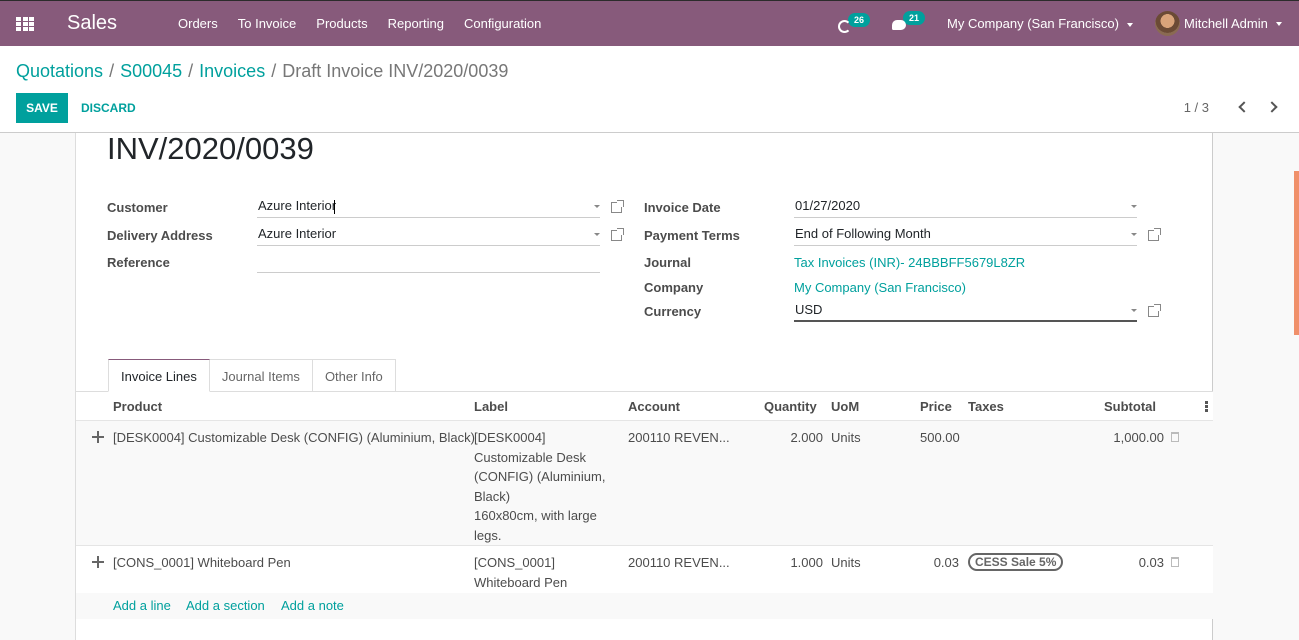  Describe the element at coordinates (828, 205) in the screenshot. I see `invoice-date-value: 01/27/2020` at that location.